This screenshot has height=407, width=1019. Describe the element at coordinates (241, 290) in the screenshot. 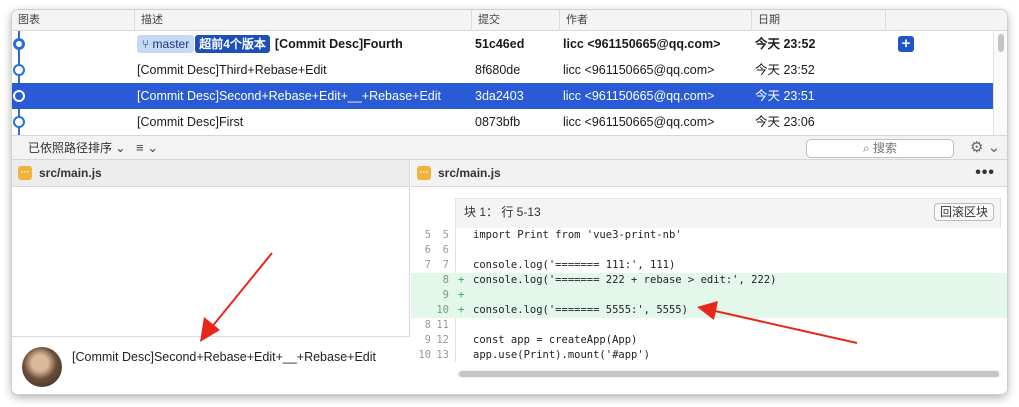

I see `annotation-arrow-left` at that location.